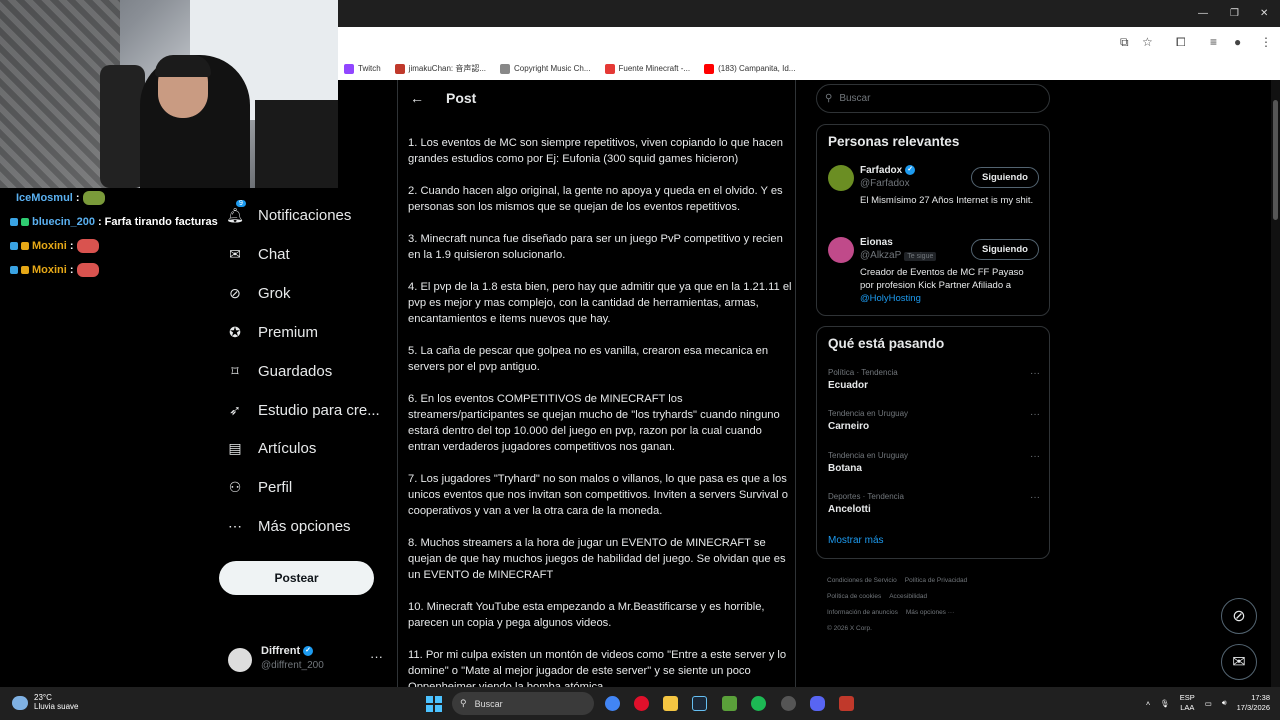 This screenshot has width=1280, height=720. Describe the element at coordinates (288, 332) in the screenshot. I see `nav-label: Premium` at that location.